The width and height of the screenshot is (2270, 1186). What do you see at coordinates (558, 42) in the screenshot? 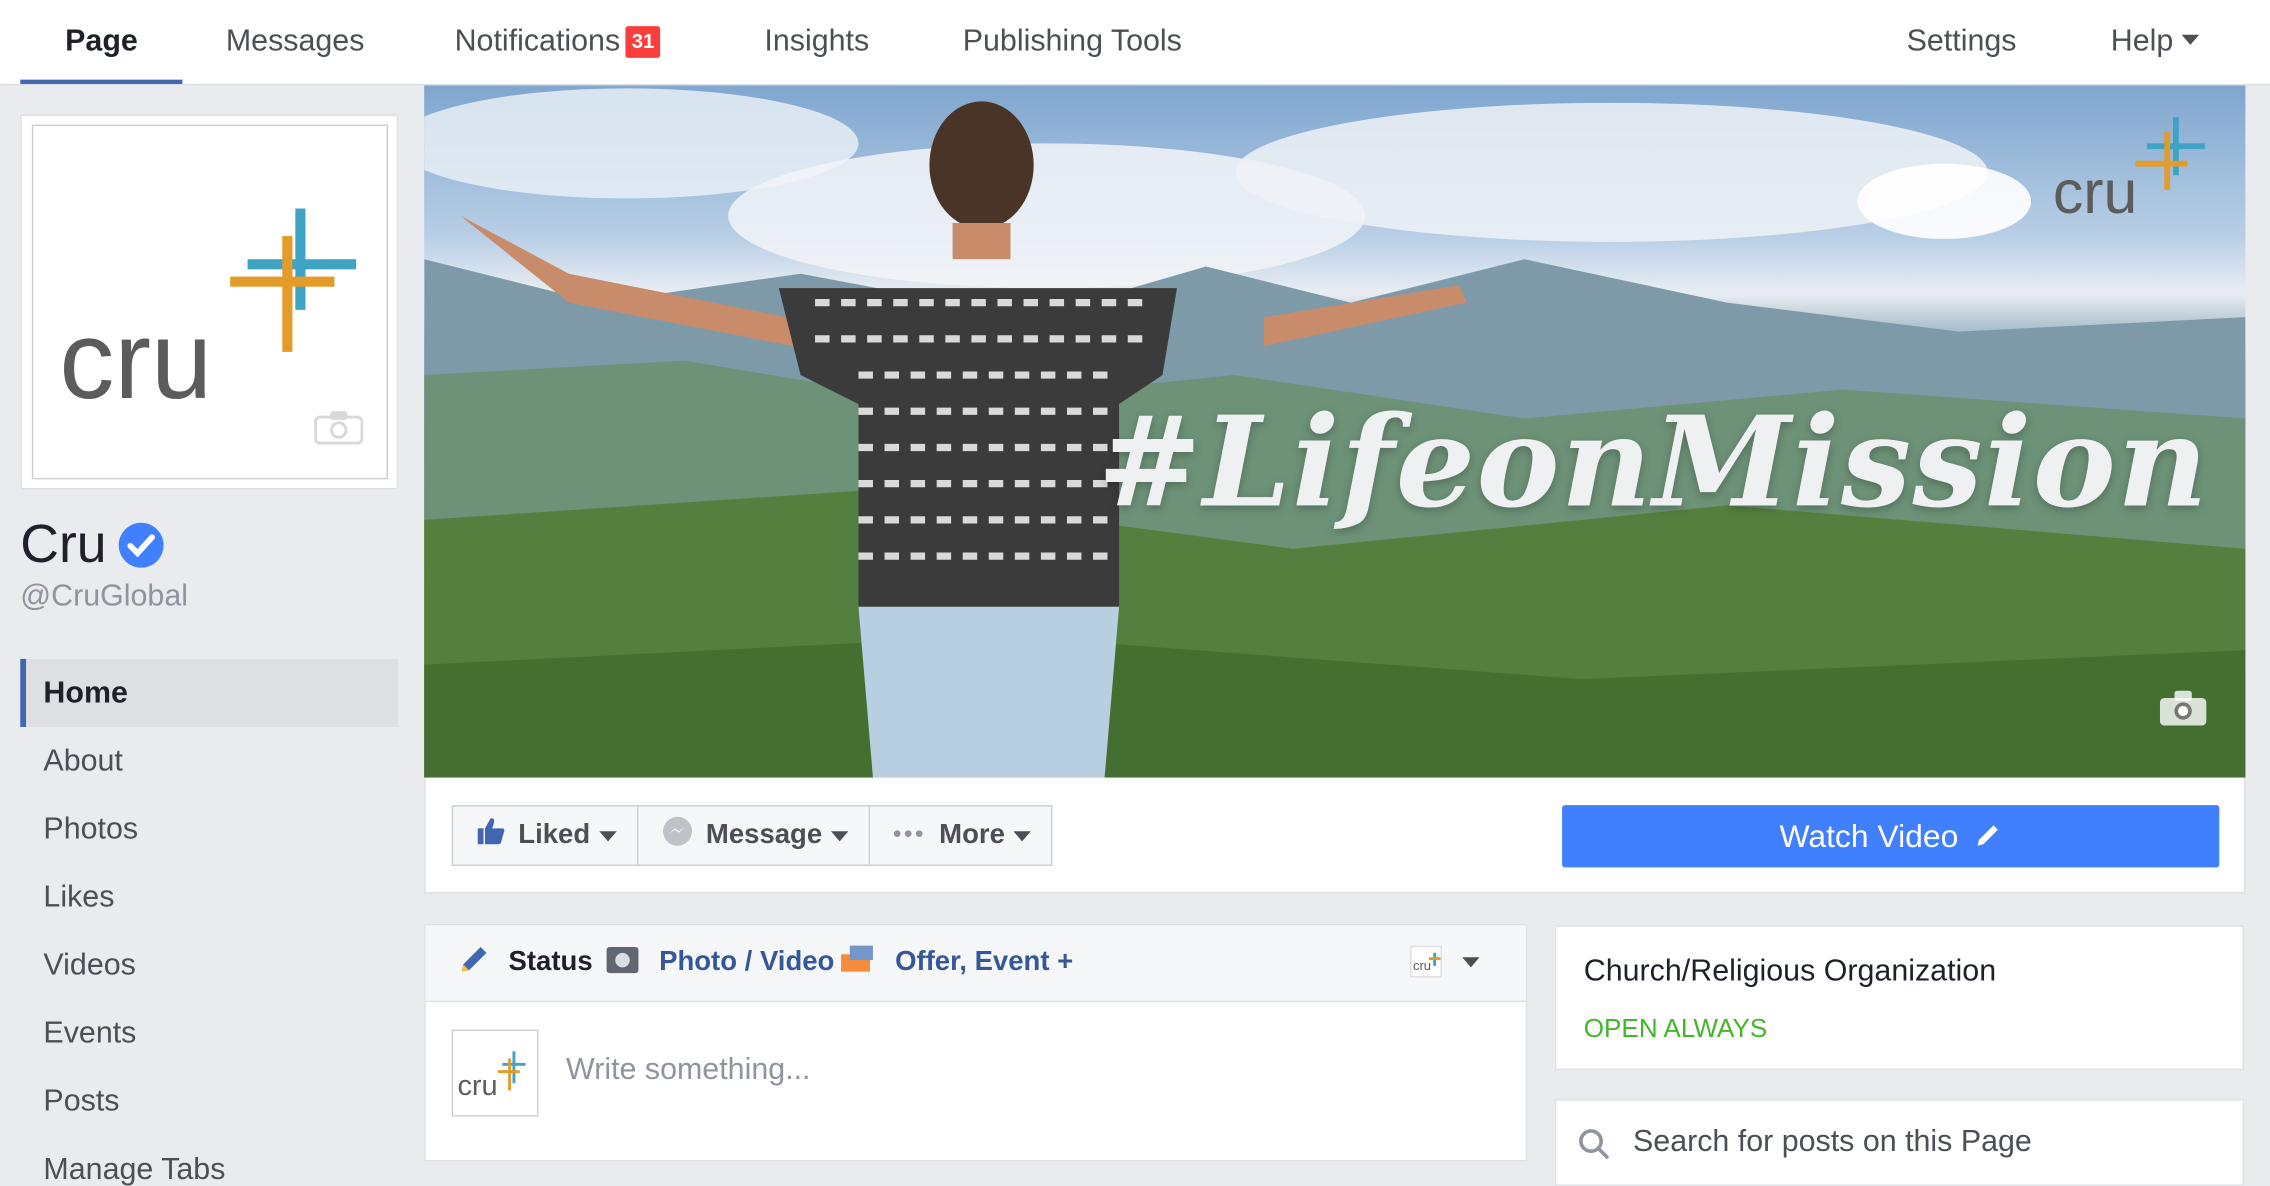
I see `tab-notifications: Notifications 31` at bounding box center [558, 42].